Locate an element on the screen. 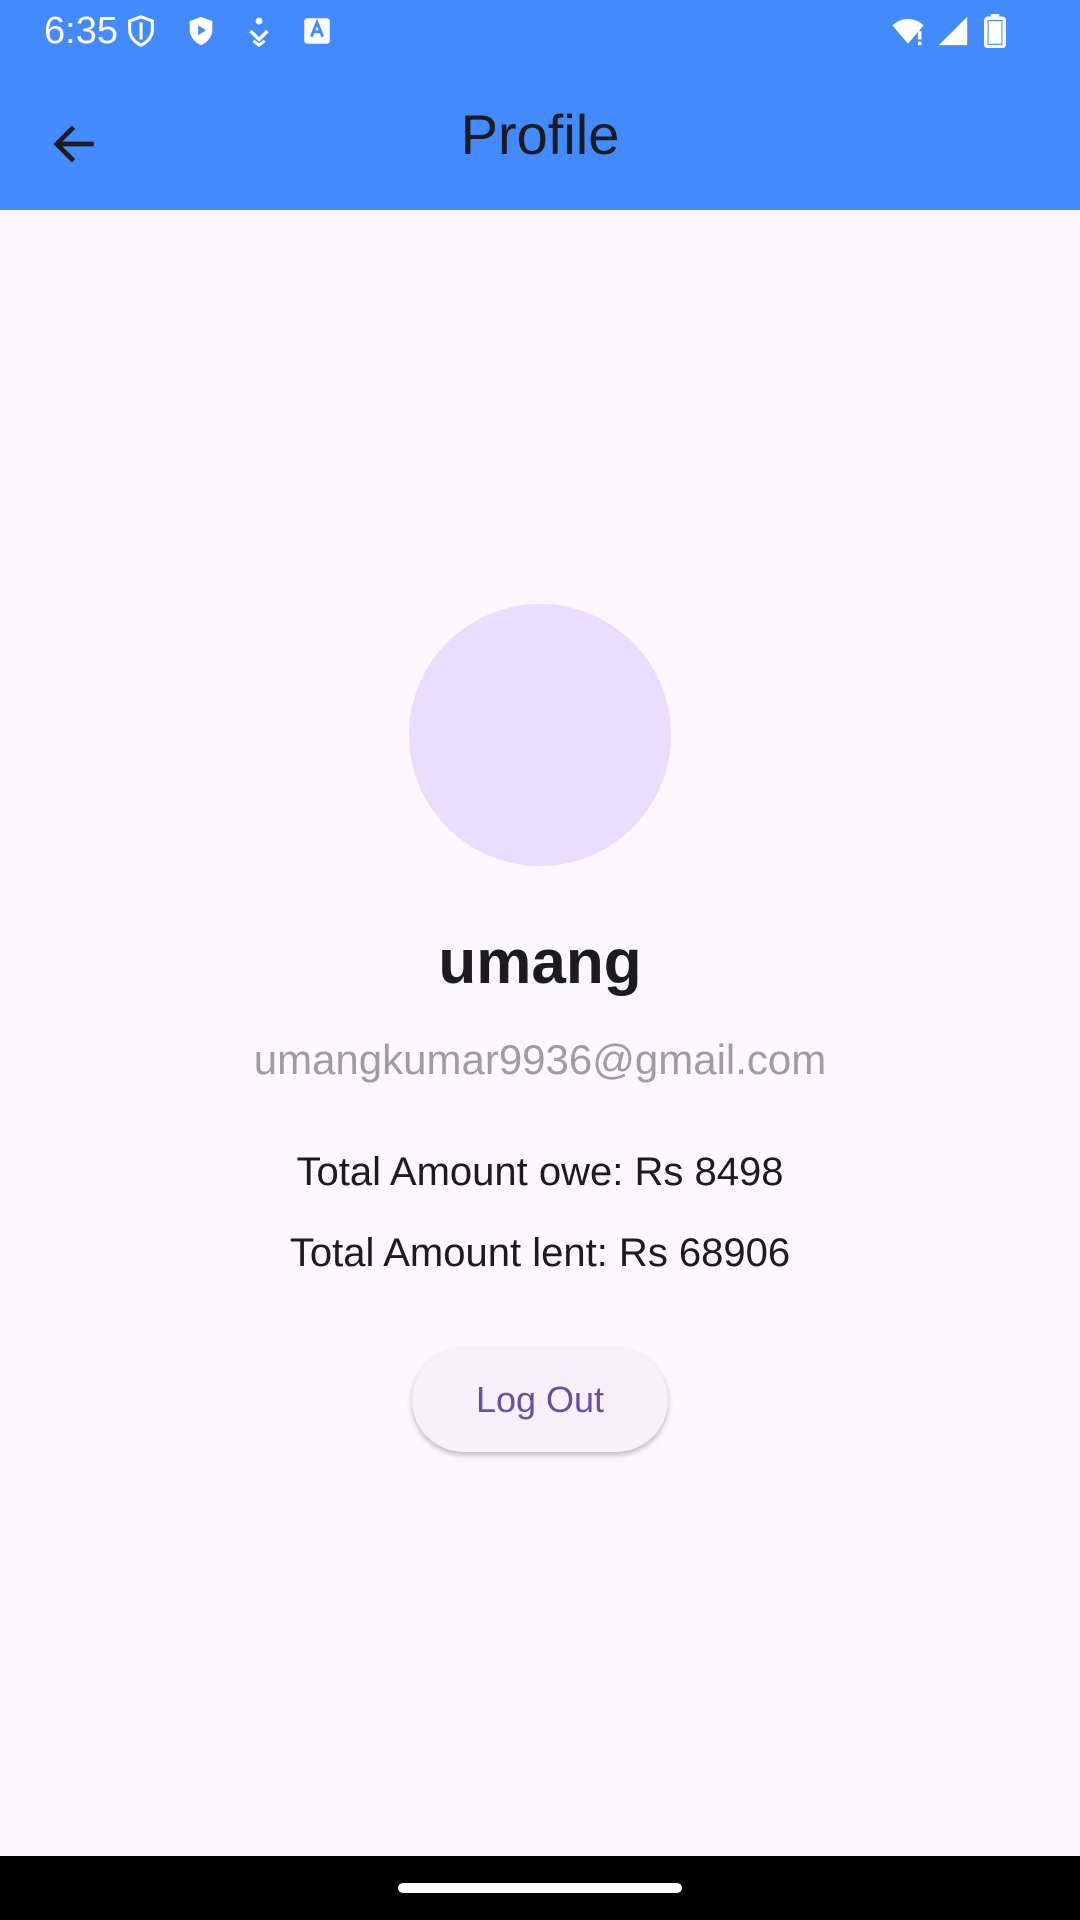 This screenshot has height=1920, width=1080. text-icon is located at coordinates (317, 31).